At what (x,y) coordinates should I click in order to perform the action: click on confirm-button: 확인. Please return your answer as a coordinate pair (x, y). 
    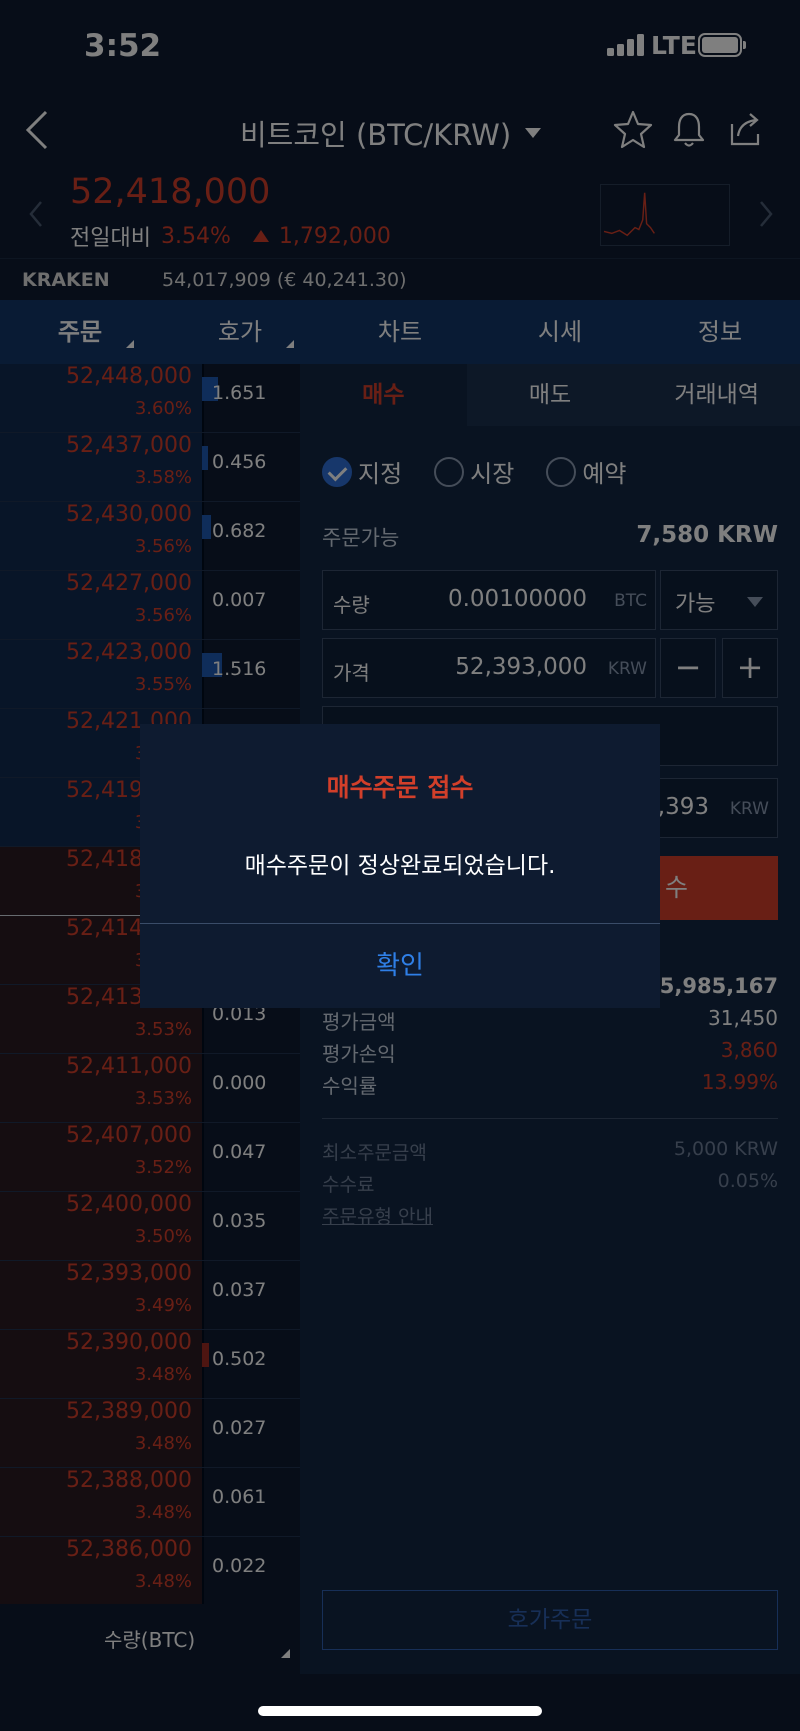
    Looking at the image, I should click on (400, 966).